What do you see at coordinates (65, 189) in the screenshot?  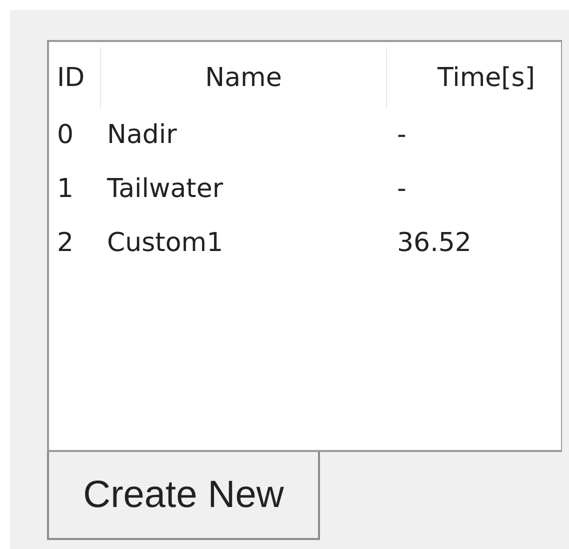 I see `table-cell-text: 1` at bounding box center [65, 189].